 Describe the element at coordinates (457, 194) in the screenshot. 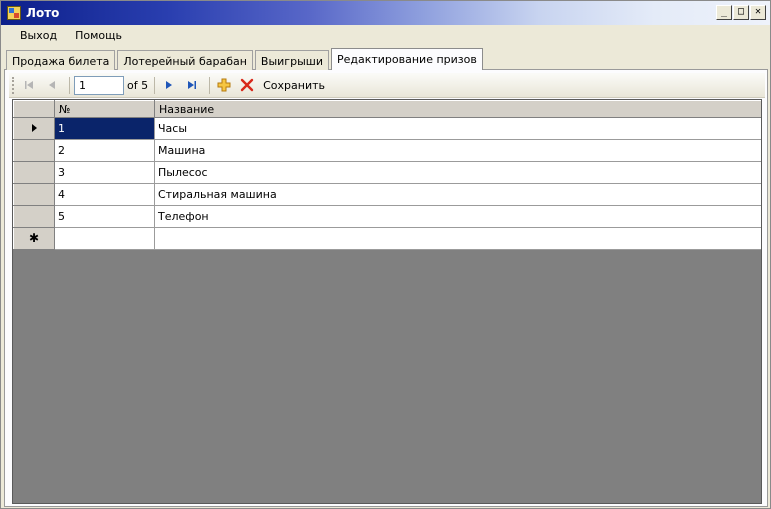

I see `cell-name: Стиральная машина` at that location.